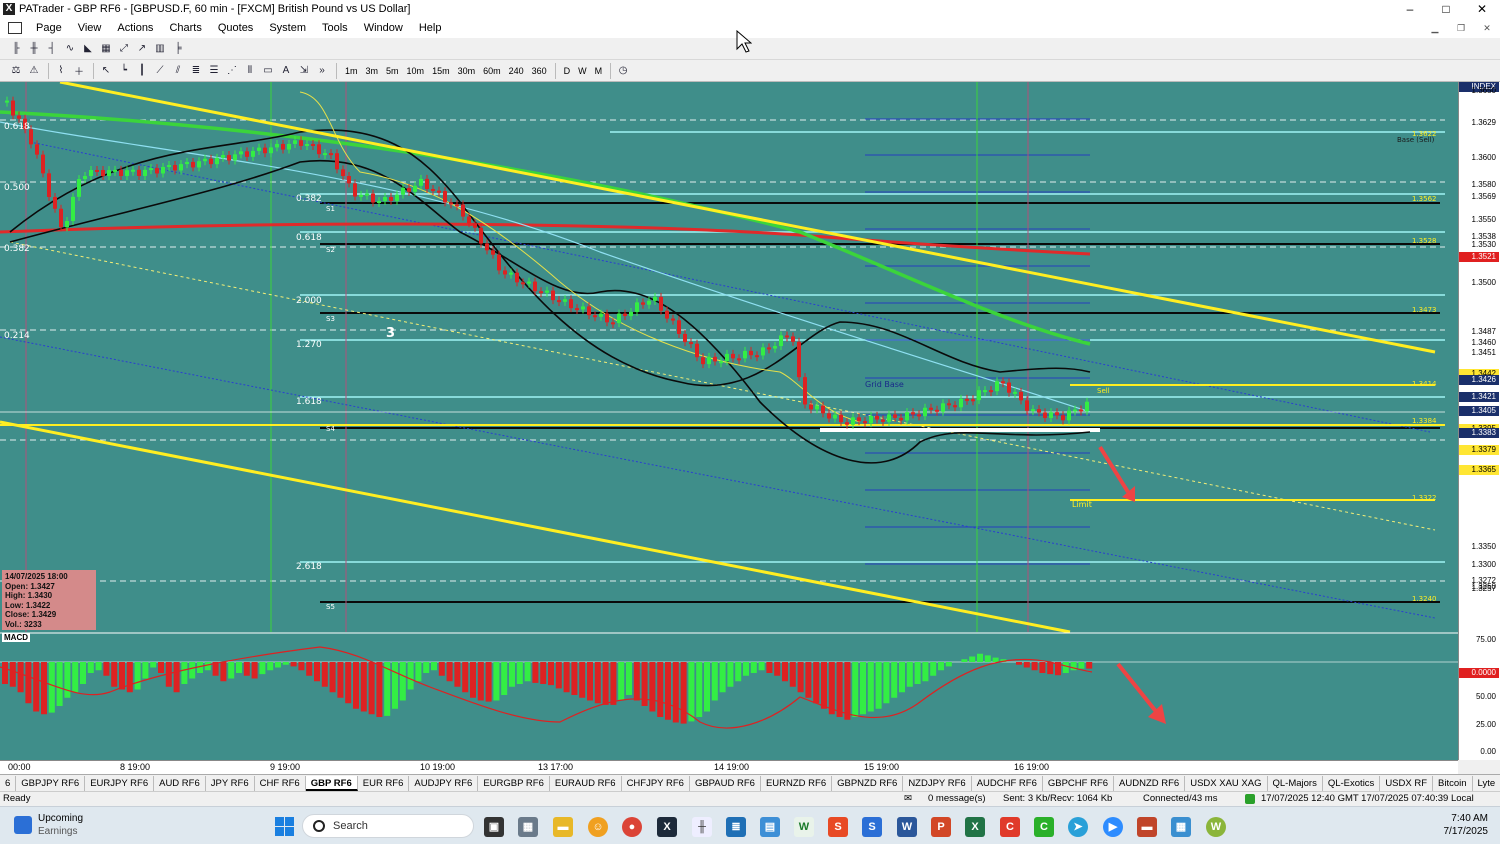  Describe the element at coordinates (280, 783) in the screenshot. I see `symbol-tab: CHF RF6` at that location.